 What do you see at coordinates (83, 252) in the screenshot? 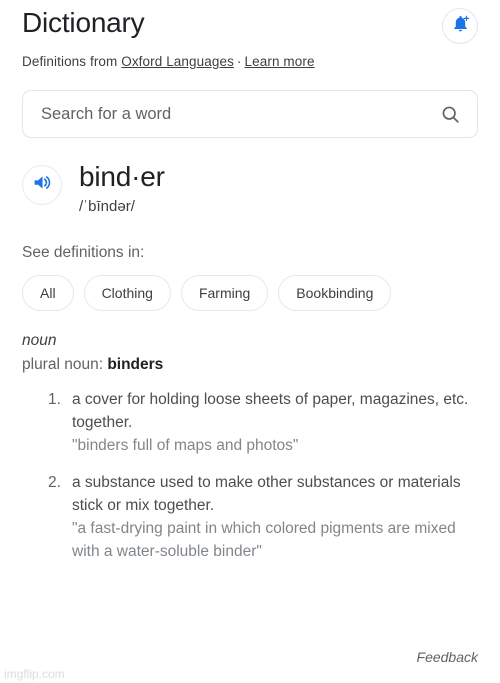
I see `see-definitions-label: See definitions in:` at bounding box center [83, 252].